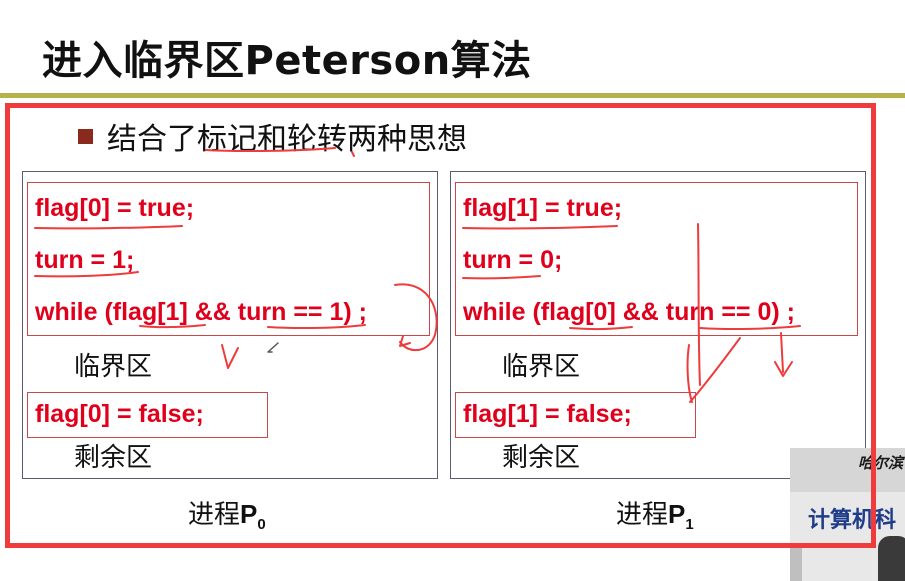 The height and width of the screenshot is (581, 905). What do you see at coordinates (273, 347) in the screenshot?
I see `pen-cursor-icon` at bounding box center [273, 347].